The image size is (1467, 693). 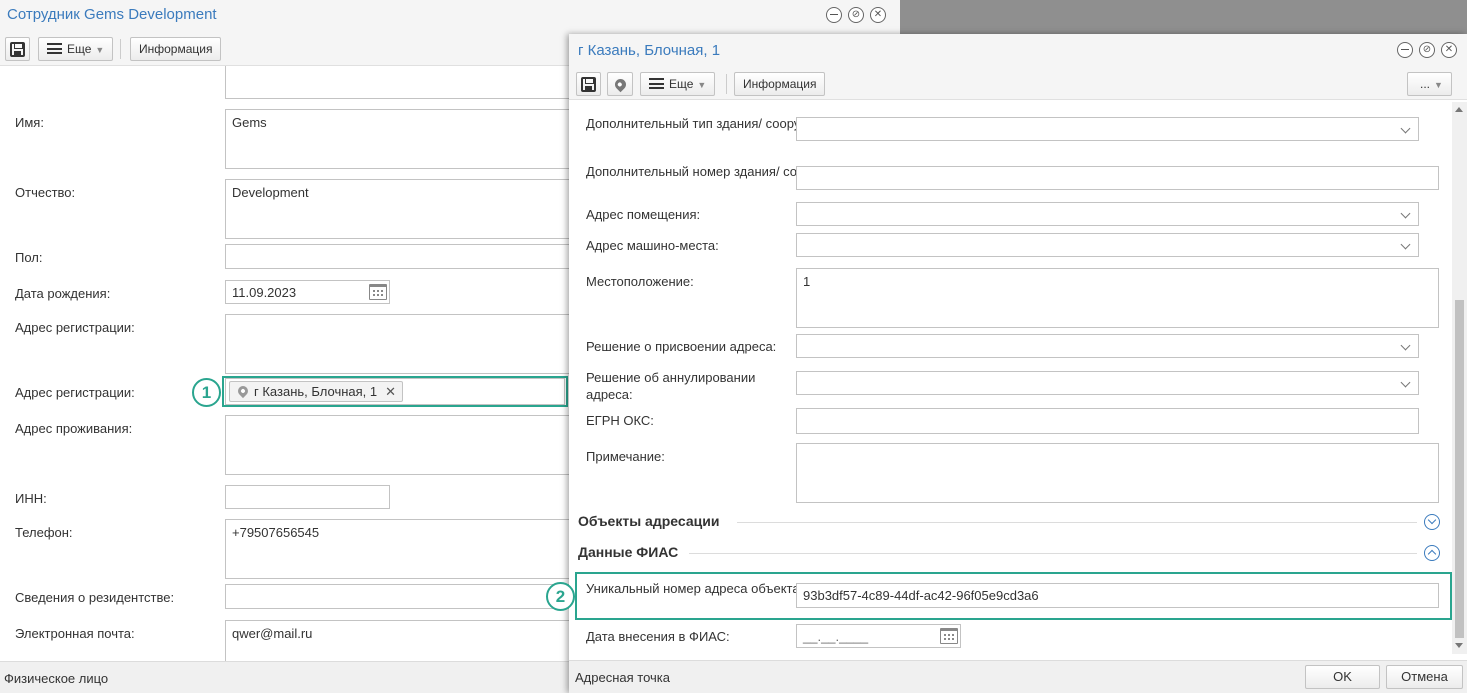 I want to click on egrn-field, so click(x=1107, y=421).